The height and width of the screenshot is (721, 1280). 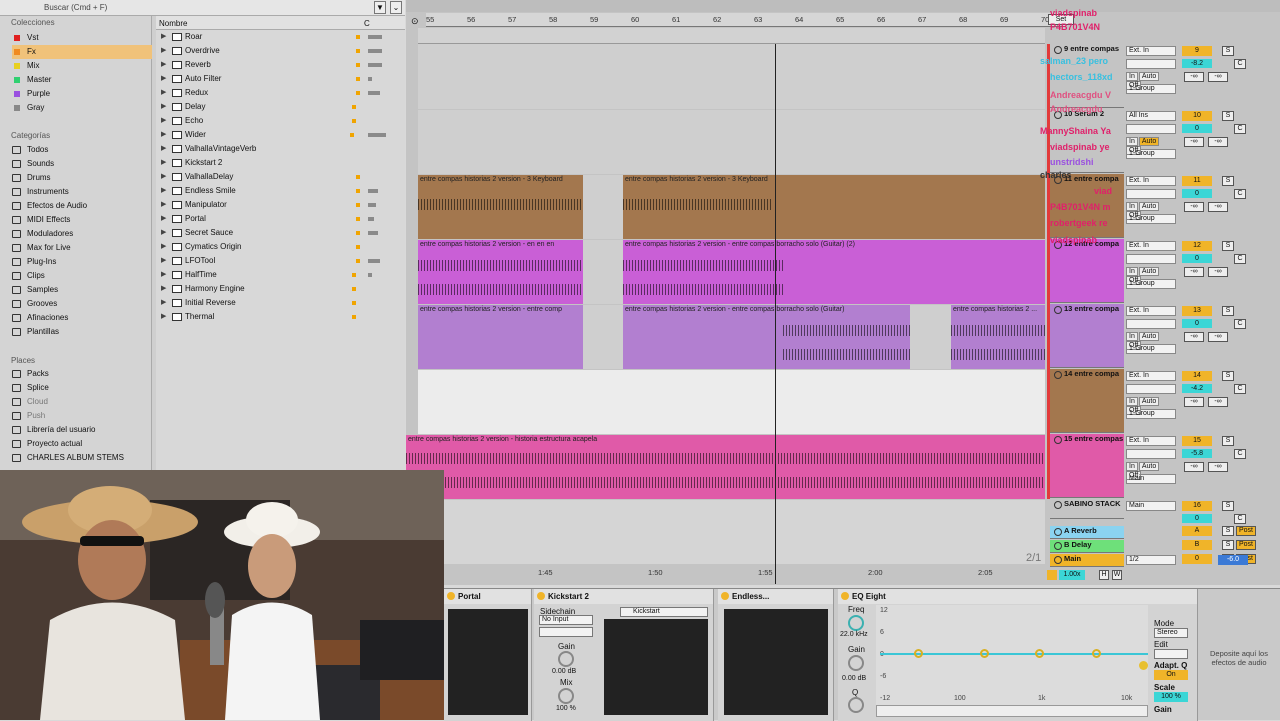 What do you see at coordinates (746, 20) in the screenshot?
I see `bar-ruler: 55 56 57 58 59 60 61 62 63 64 65 66 67 68 69 70` at bounding box center [746, 20].